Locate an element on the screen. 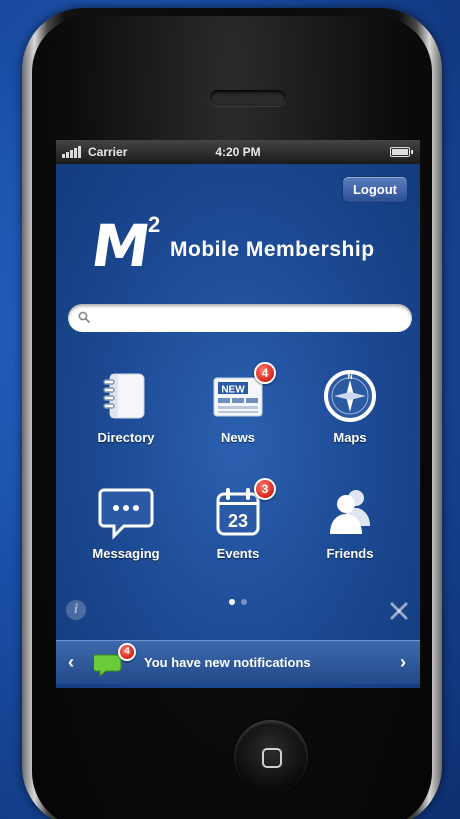  status-time: 4:20 PM is located at coordinates (238, 152).